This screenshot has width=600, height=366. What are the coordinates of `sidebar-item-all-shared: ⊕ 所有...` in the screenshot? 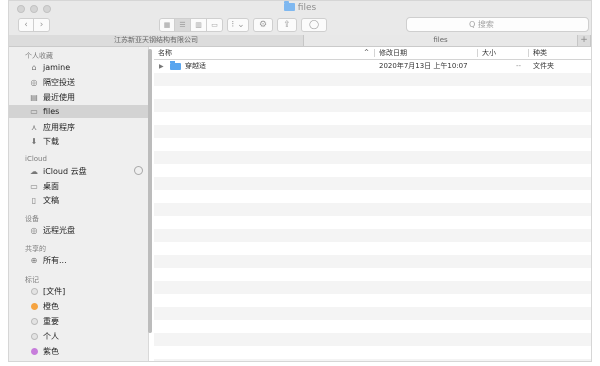 It's located at (88, 260).